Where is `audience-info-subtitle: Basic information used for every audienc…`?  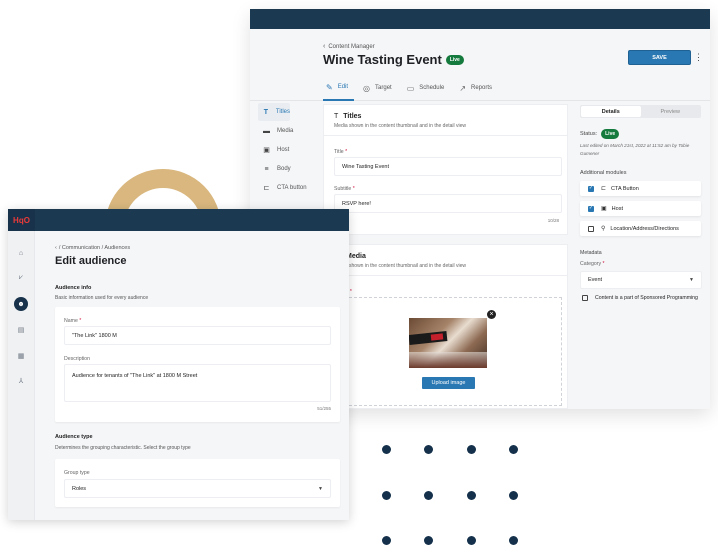 audience-info-subtitle: Basic information used for every audienc… is located at coordinates (102, 298).